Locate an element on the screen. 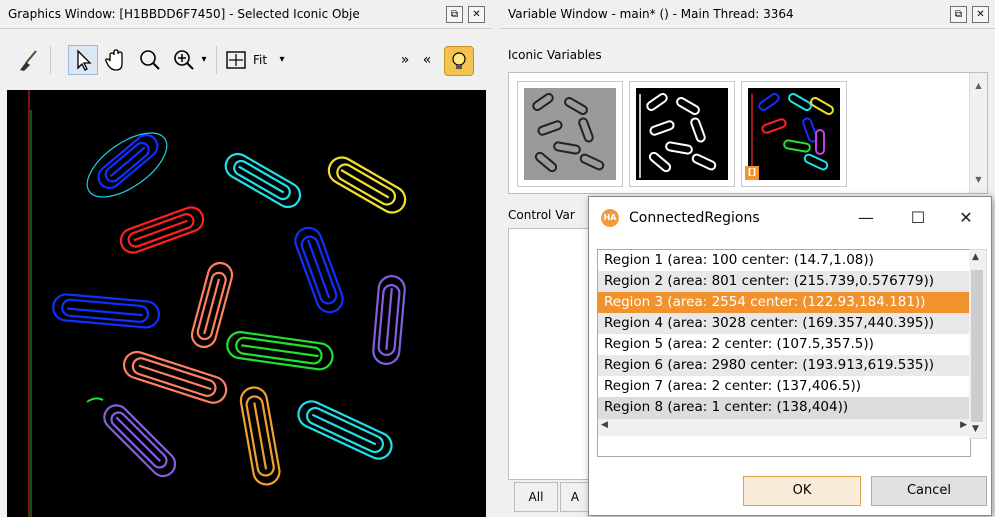  scroll-right-icon: ▶ is located at coordinates (963, 425).